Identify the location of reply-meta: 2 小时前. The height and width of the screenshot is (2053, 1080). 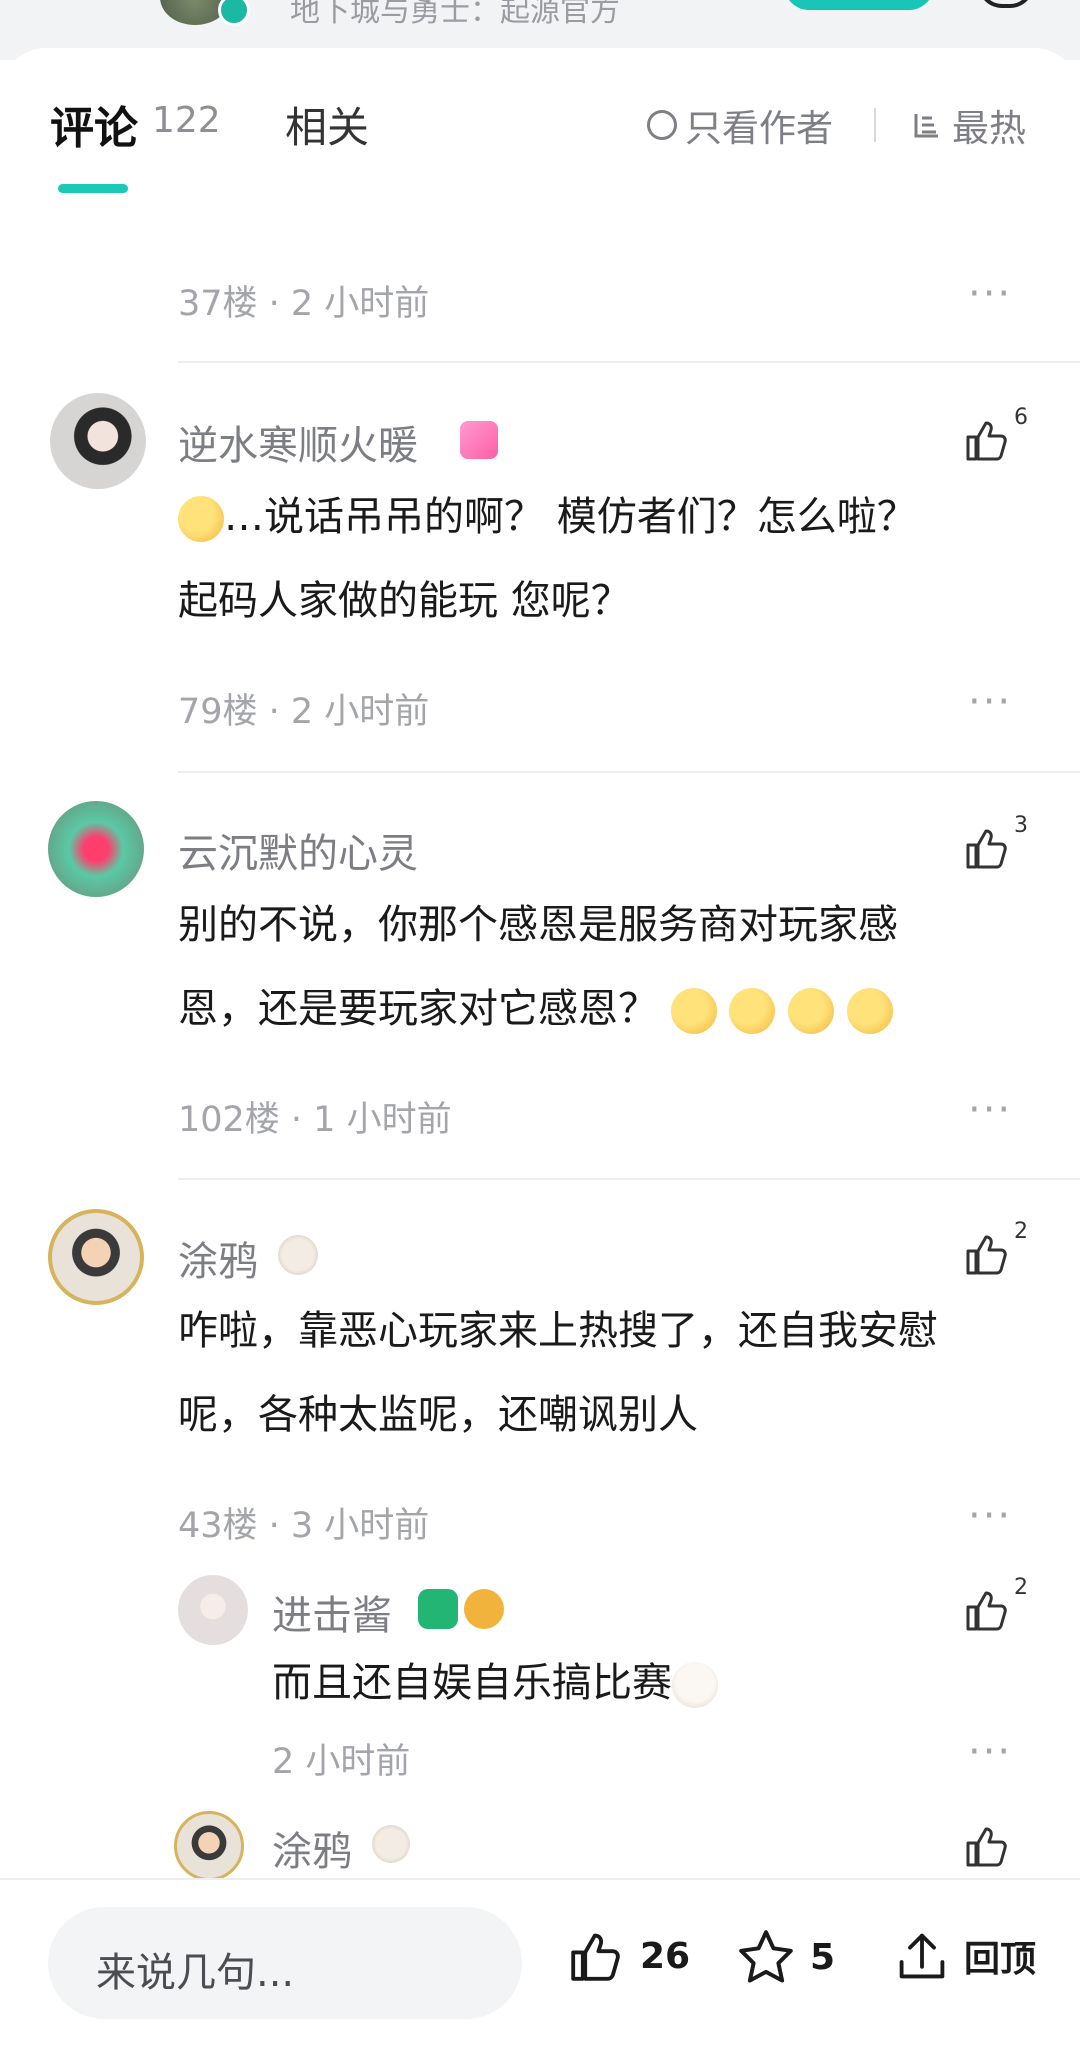
(341, 1762).